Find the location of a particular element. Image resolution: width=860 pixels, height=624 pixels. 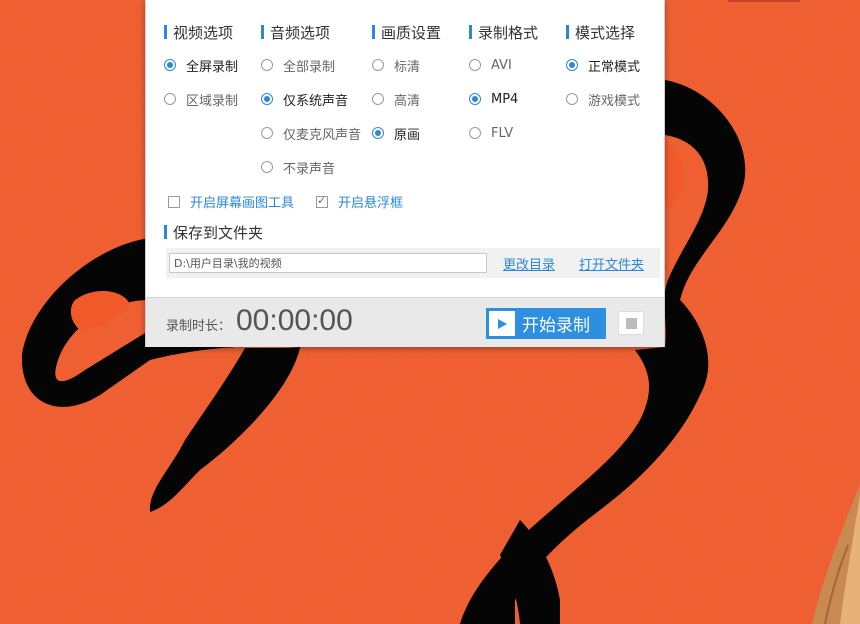

format-options-group: 录制格式 AVI MP4 FLV is located at coordinates (503, 89).